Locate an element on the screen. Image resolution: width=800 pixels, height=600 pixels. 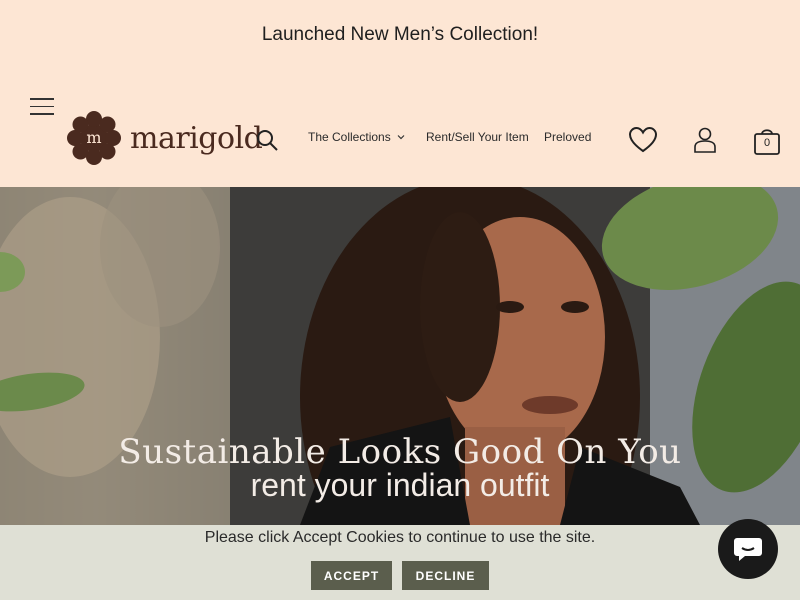
marigold-flower-icon: m is located at coordinates (94, 138).